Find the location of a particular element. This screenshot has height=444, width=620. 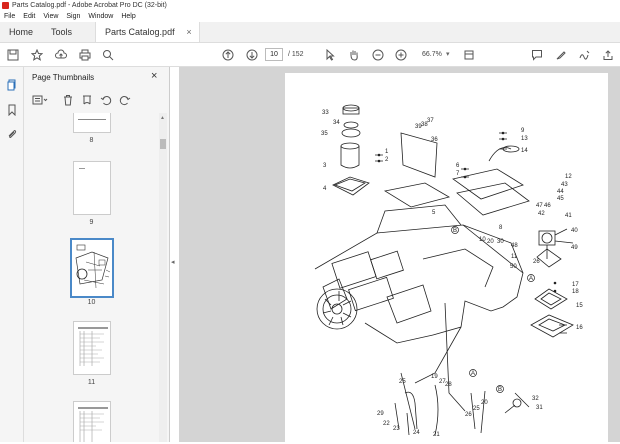

callout-label: 32 is located at coordinates (535, 399).